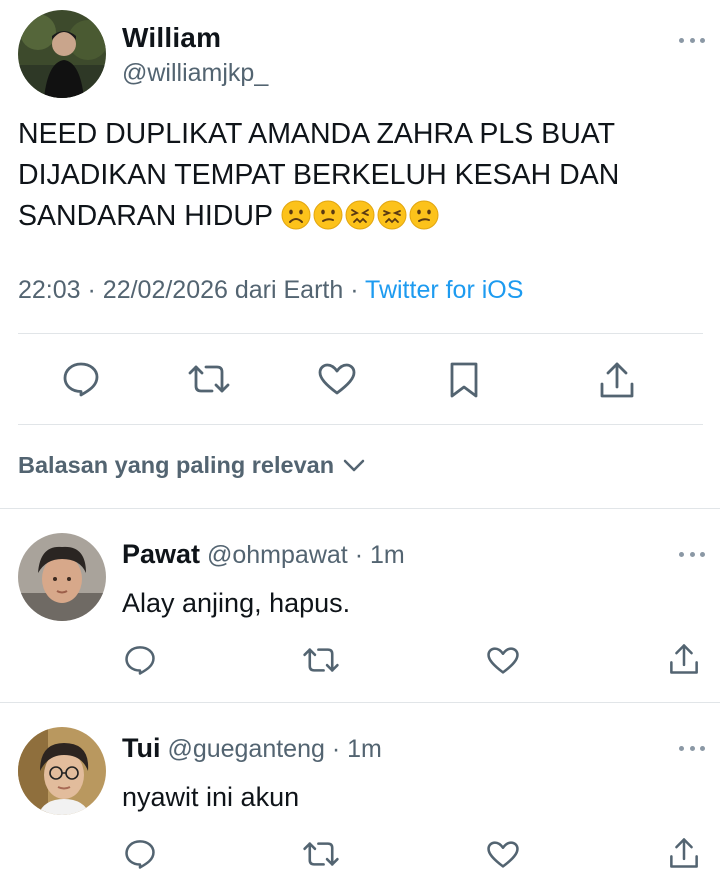 This screenshot has width=720, height=892. What do you see at coordinates (195, 73) in the screenshot?
I see `author-handle: @williamjkp_` at bounding box center [195, 73].